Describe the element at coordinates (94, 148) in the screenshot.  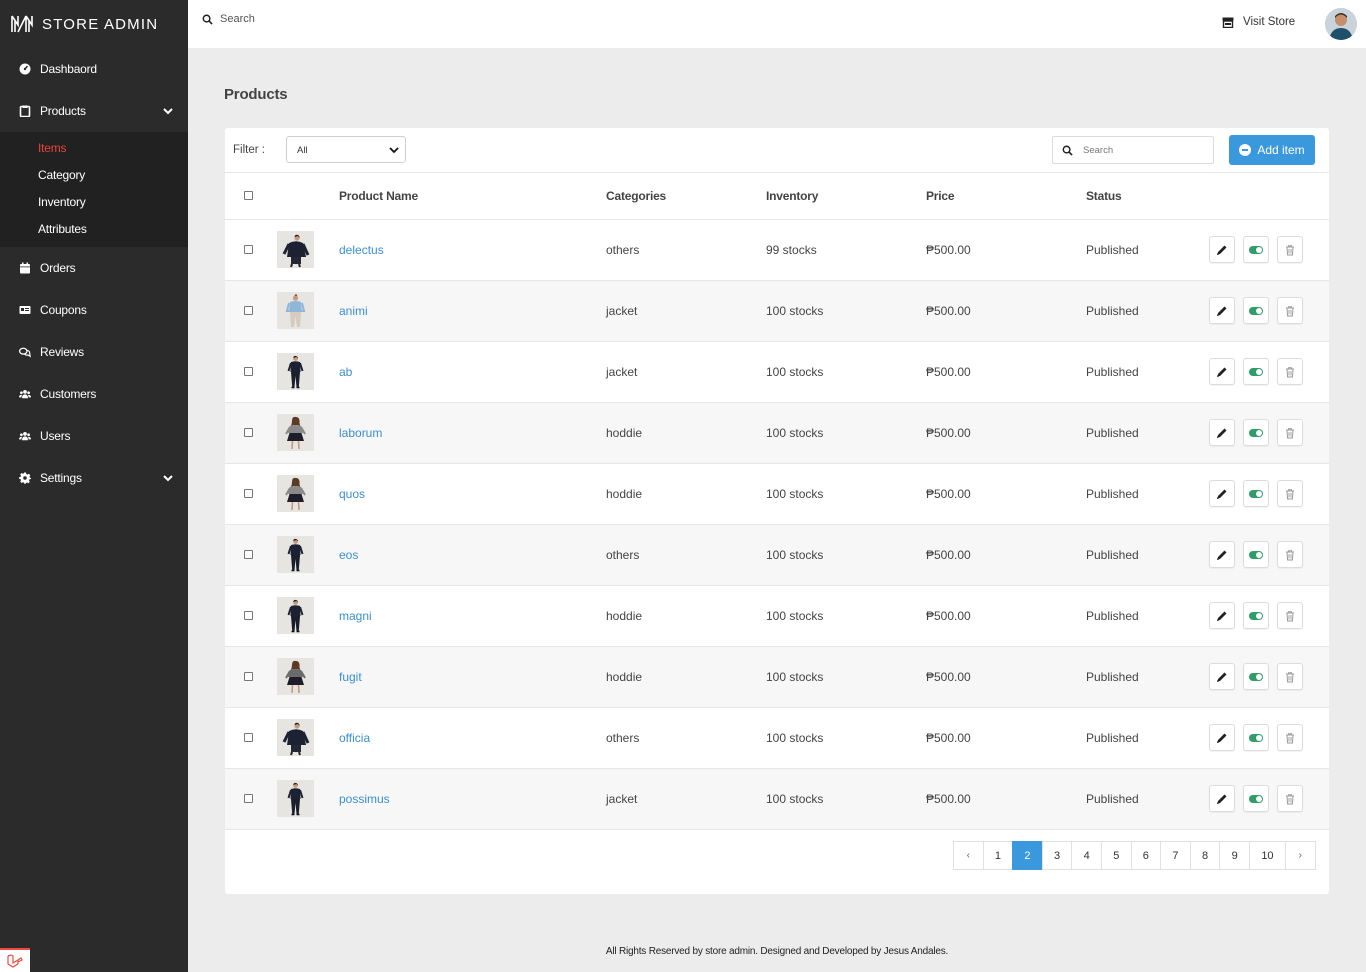
I see `submenu-item-items: Items` at that location.